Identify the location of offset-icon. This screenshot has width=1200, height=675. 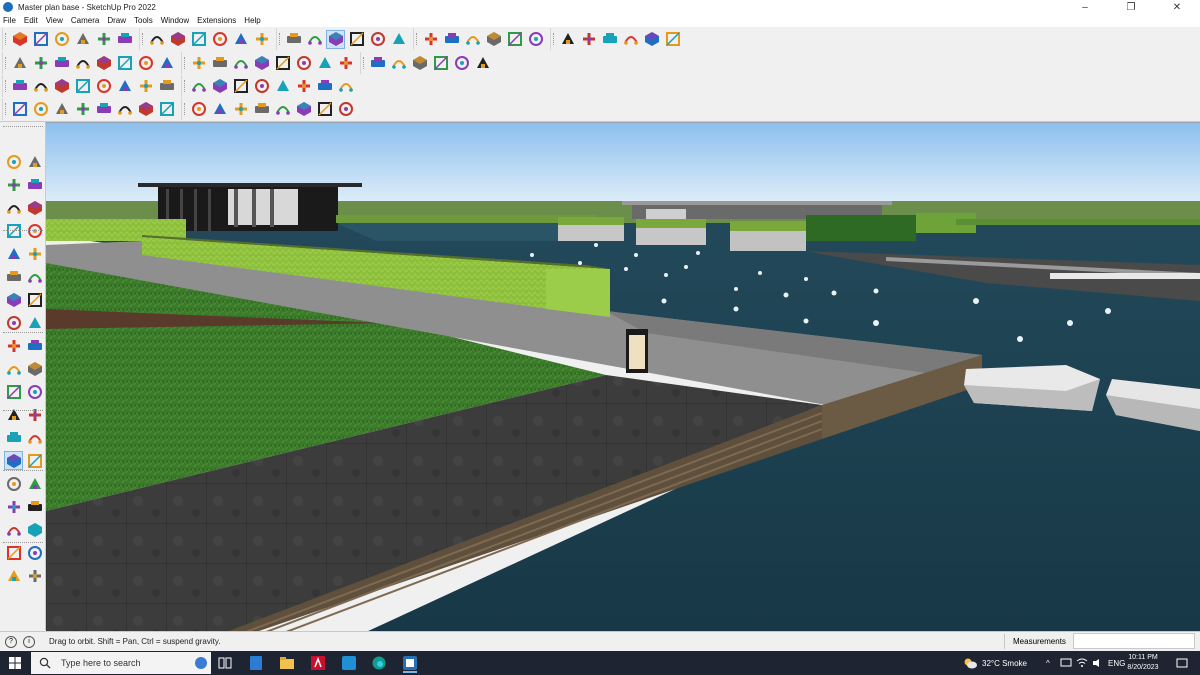
(13, 391).